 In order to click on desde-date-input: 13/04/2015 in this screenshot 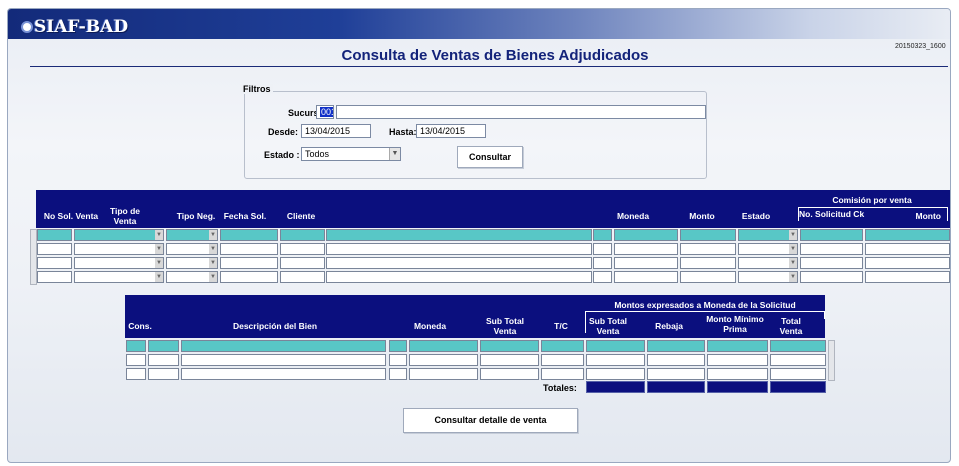, I will do `click(336, 131)`.